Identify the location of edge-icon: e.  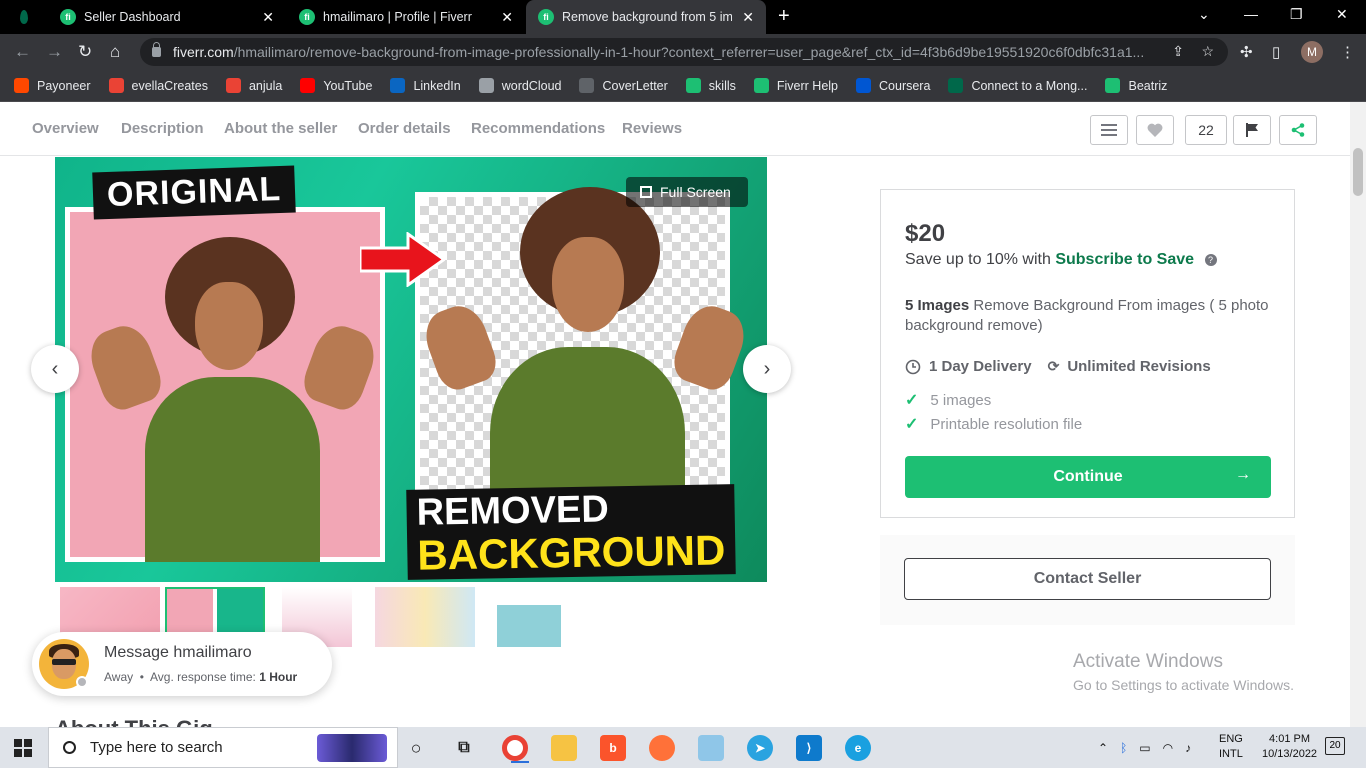
(858, 748).